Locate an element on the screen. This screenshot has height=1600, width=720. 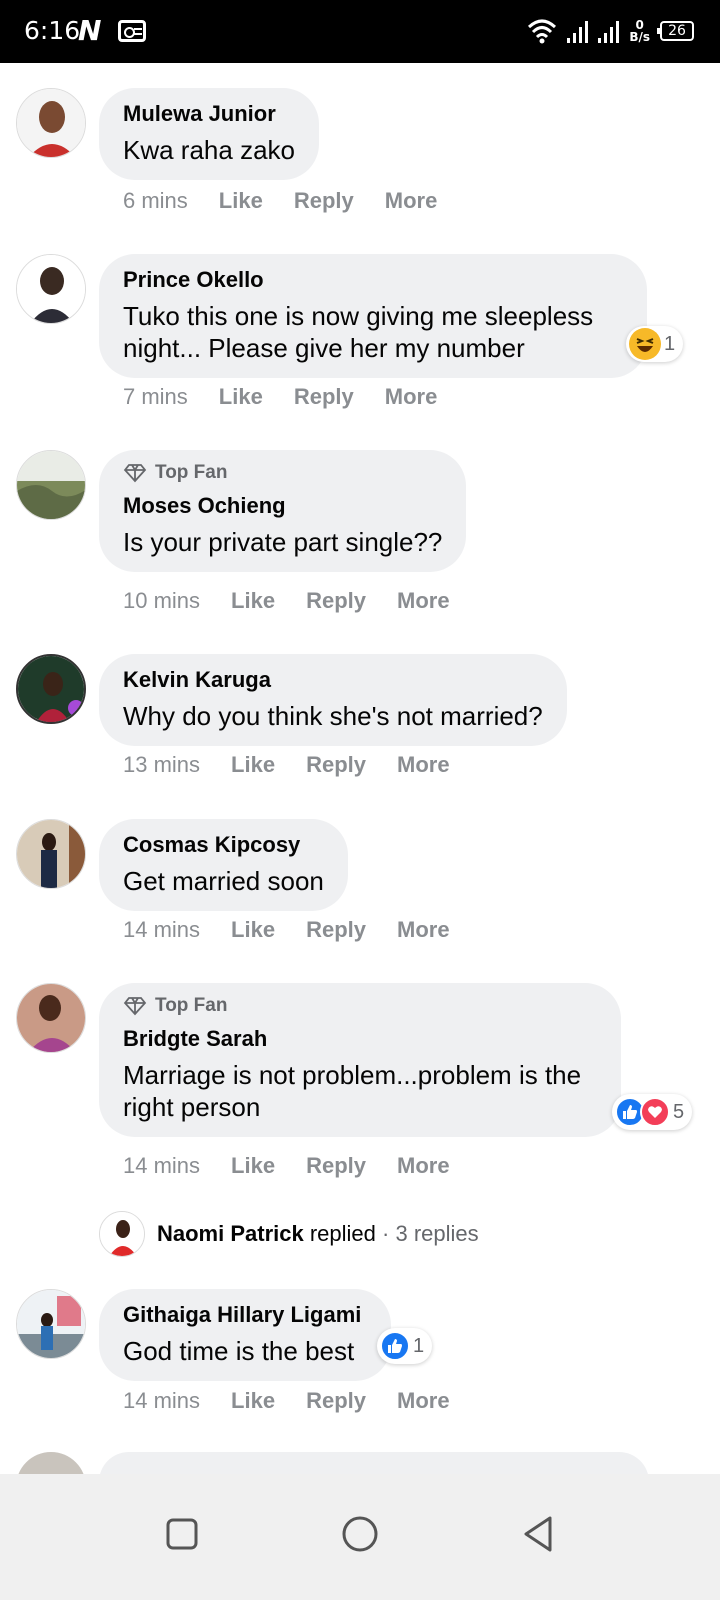
message-notification-icon is located at coordinates (132, 31).